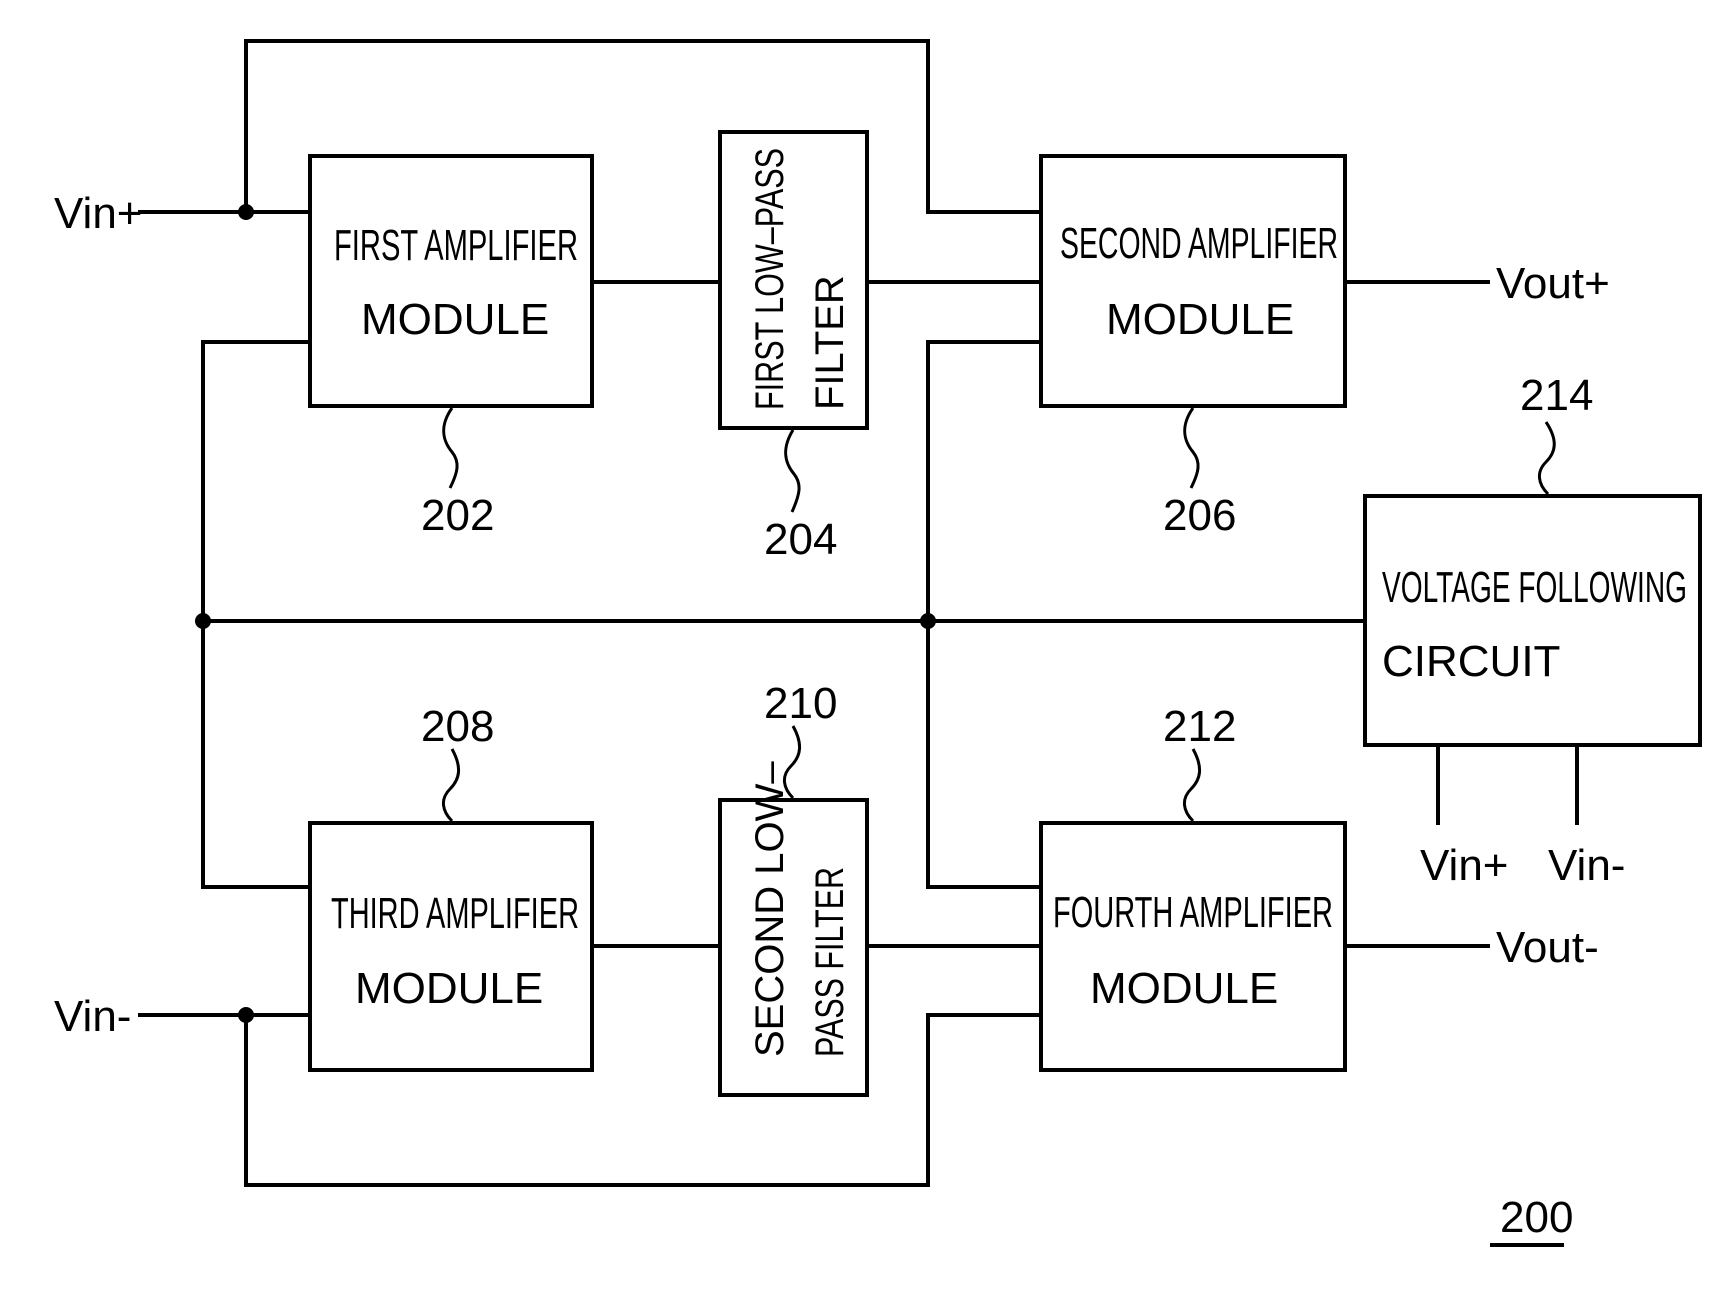 This screenshot has width=1736, height=1291. I want to click on block-label-line2: FILTER, so click(830, 342).